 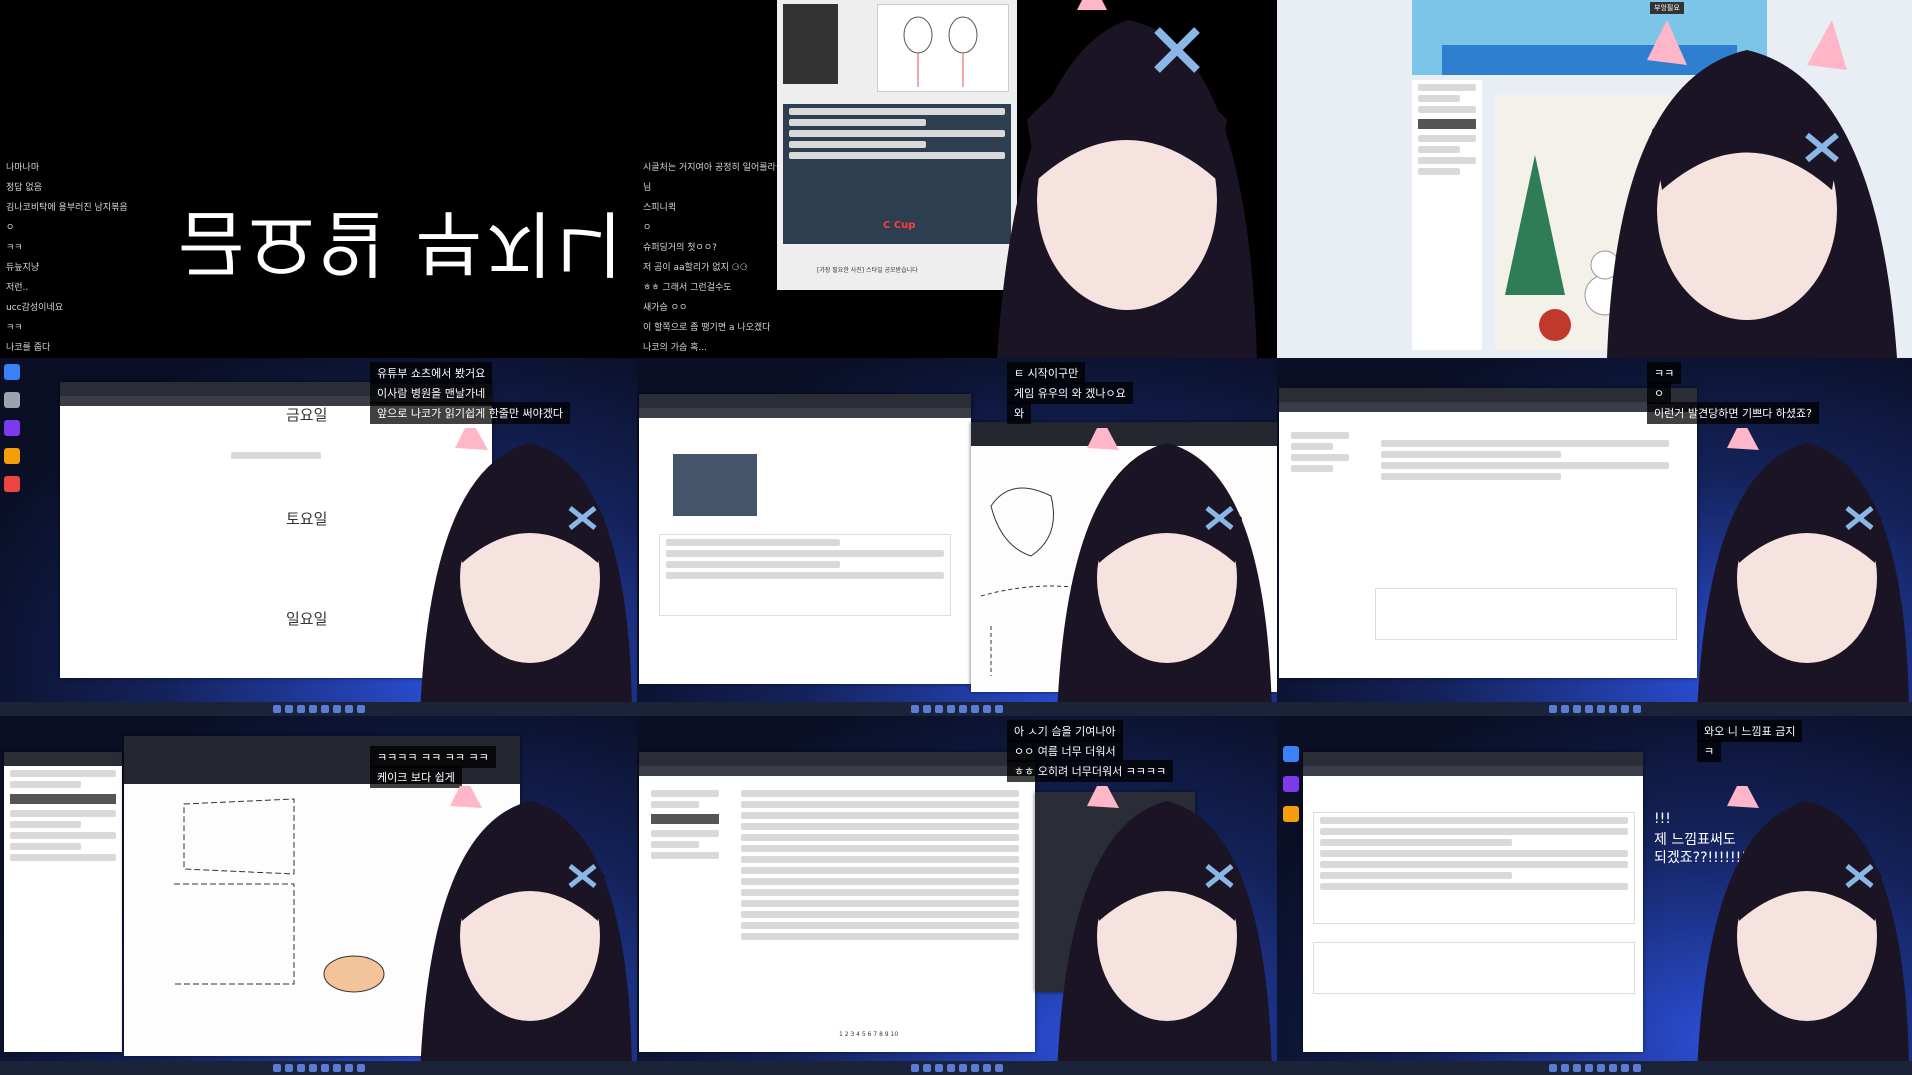 What do you see at coordinates (665, 308) in the screenshot?
I see `chat-message: 새가슴 ㅇㅇ` at bounding box center [665, 308].